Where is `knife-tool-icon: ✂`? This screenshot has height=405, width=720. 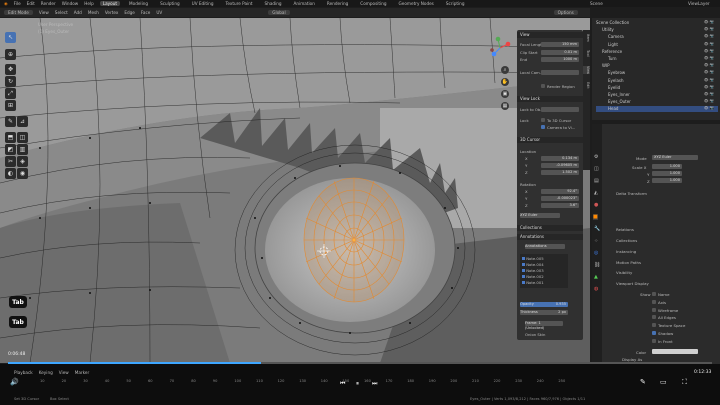
knife-tool-icon: ✂ is located at coordinates (10, 161).